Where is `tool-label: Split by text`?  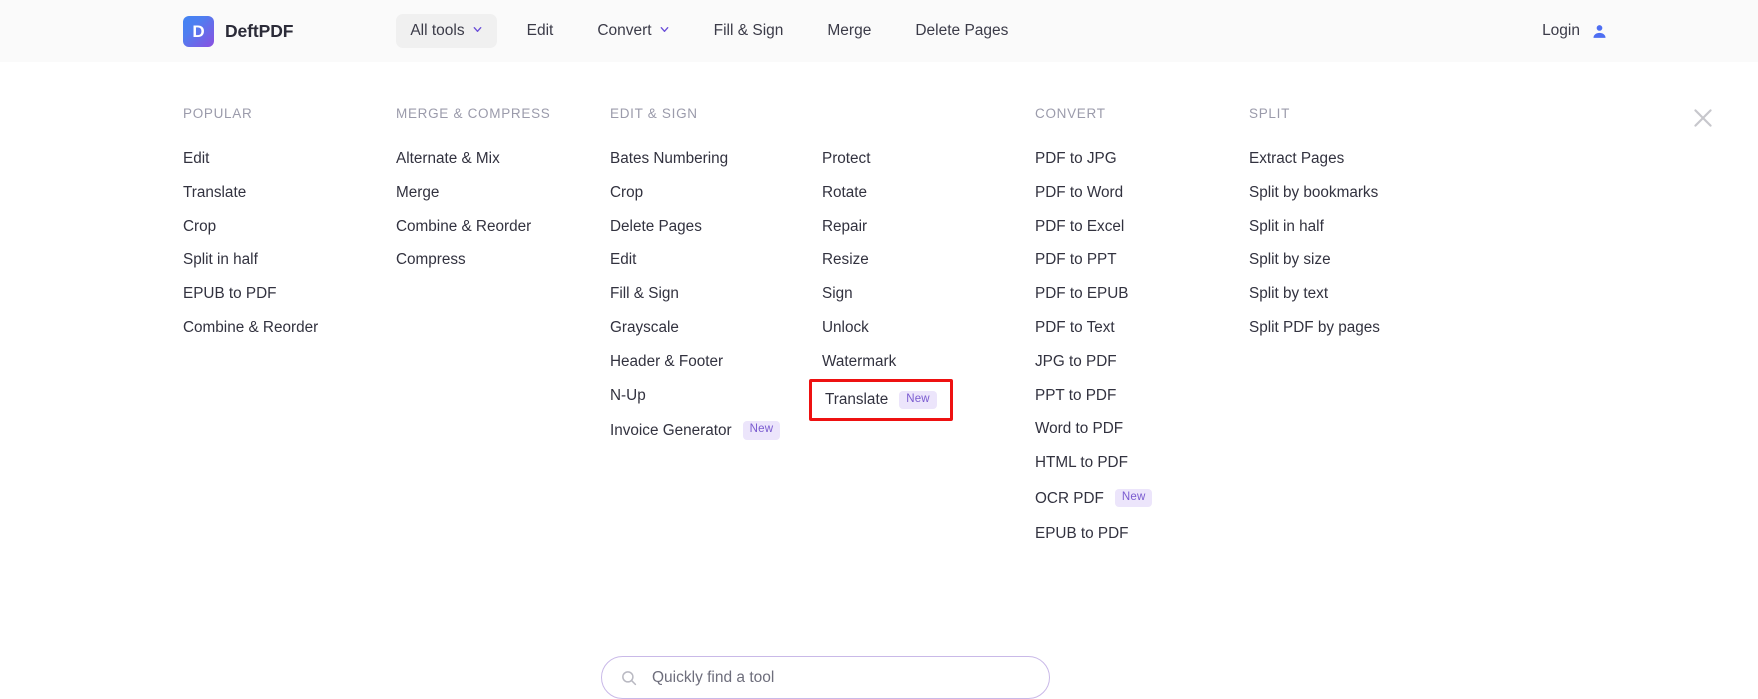 tool-label: Split by text is located at coordinates (1289, 294).